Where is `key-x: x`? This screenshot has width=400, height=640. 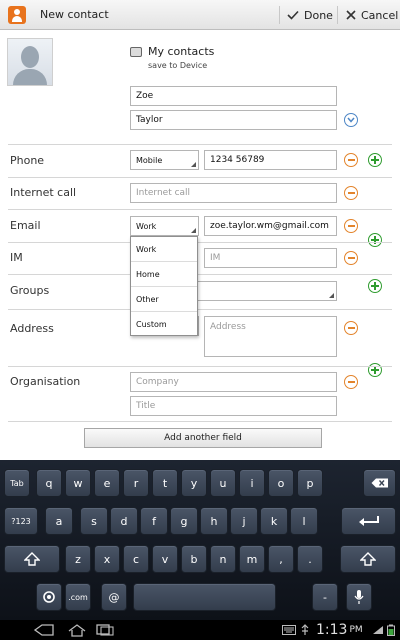
key-x: x is located at coordinates (107, 559).